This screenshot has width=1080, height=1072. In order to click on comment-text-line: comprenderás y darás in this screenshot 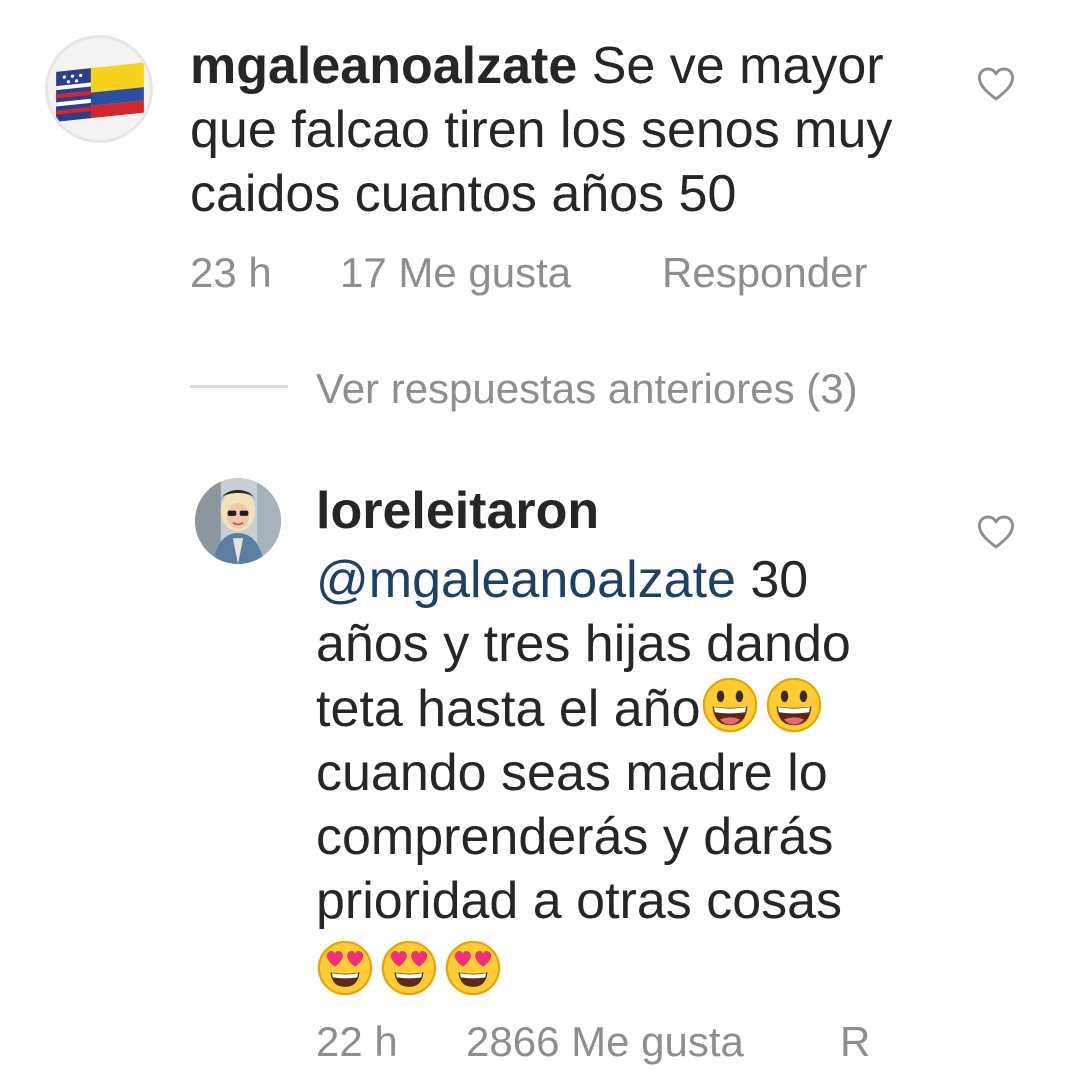, I will do `click(575, 837)`.